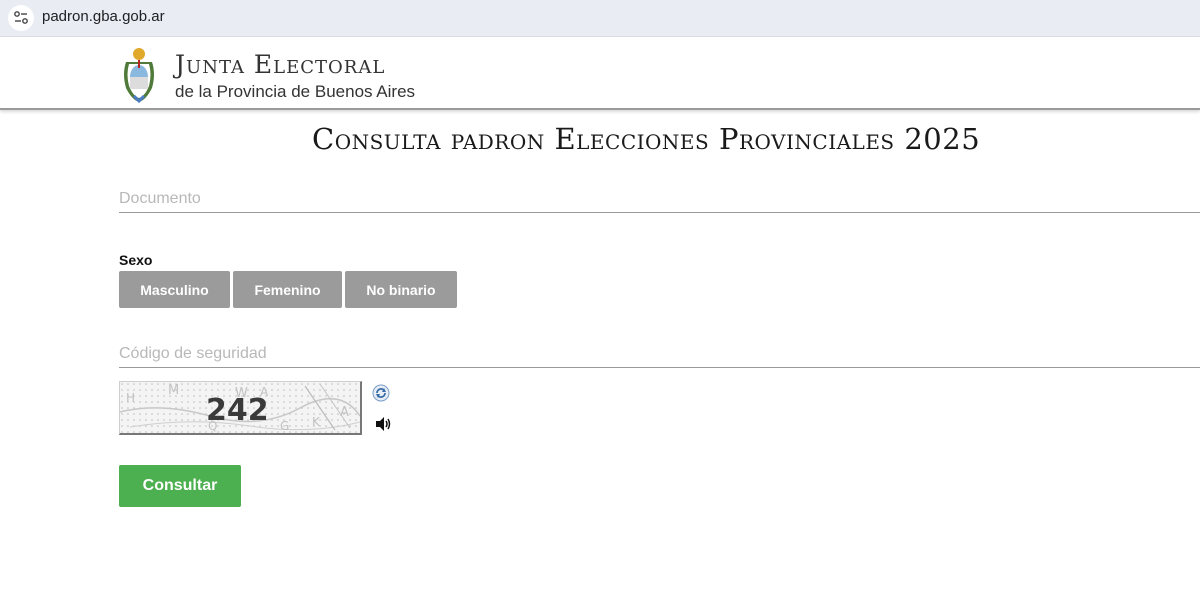 The height and width of the screenshot is (592, 1200). I want to click on url-field: padron.gba.gob.ar, so click(600, 18).